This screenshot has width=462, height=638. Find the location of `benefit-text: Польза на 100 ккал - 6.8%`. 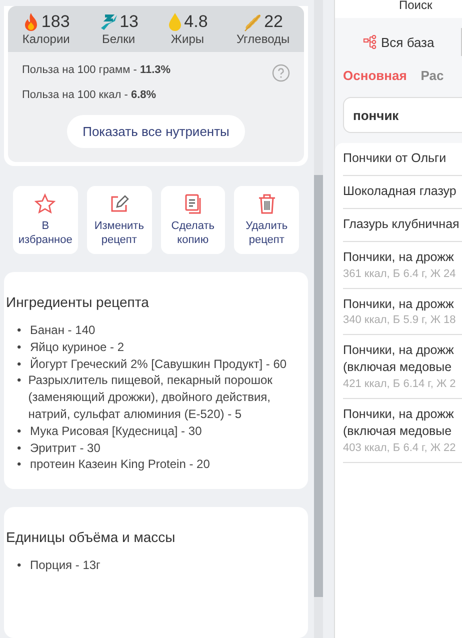

benefit-text: Польза на 100 ккал - 6.8% is located at coordinates (90, 95).